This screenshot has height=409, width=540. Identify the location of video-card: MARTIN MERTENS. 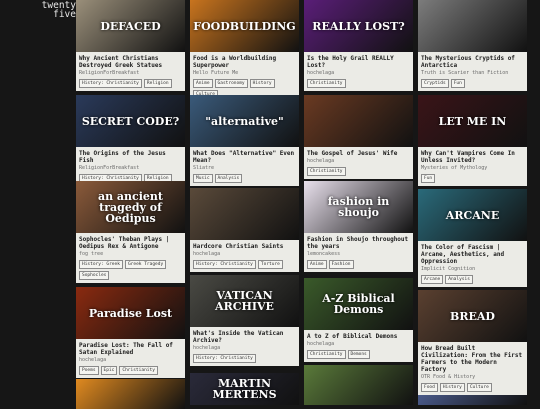
(244, 389).